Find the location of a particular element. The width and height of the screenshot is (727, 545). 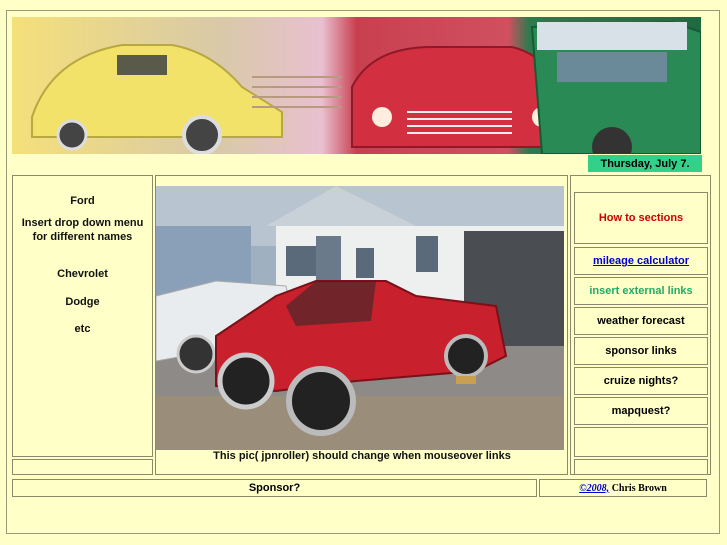

copyright-link: ©2008, is located at coordinates (594, 488).